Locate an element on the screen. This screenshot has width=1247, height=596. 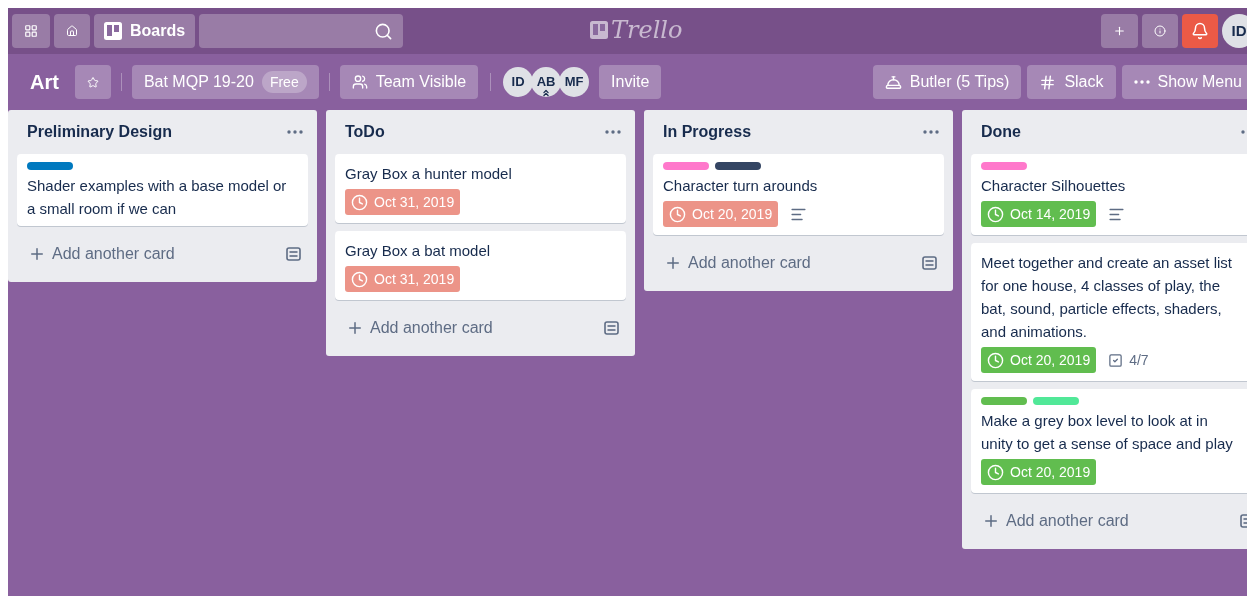
trello-logo: Trello is located at coordinates (636, 30).